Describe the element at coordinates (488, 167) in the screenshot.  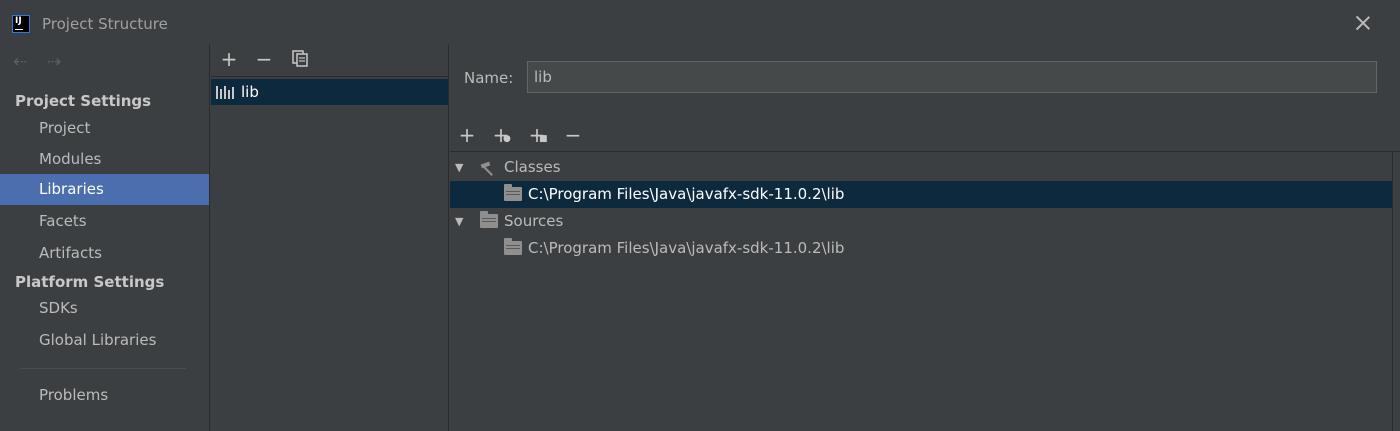
I see `hammer-icon` at that location.